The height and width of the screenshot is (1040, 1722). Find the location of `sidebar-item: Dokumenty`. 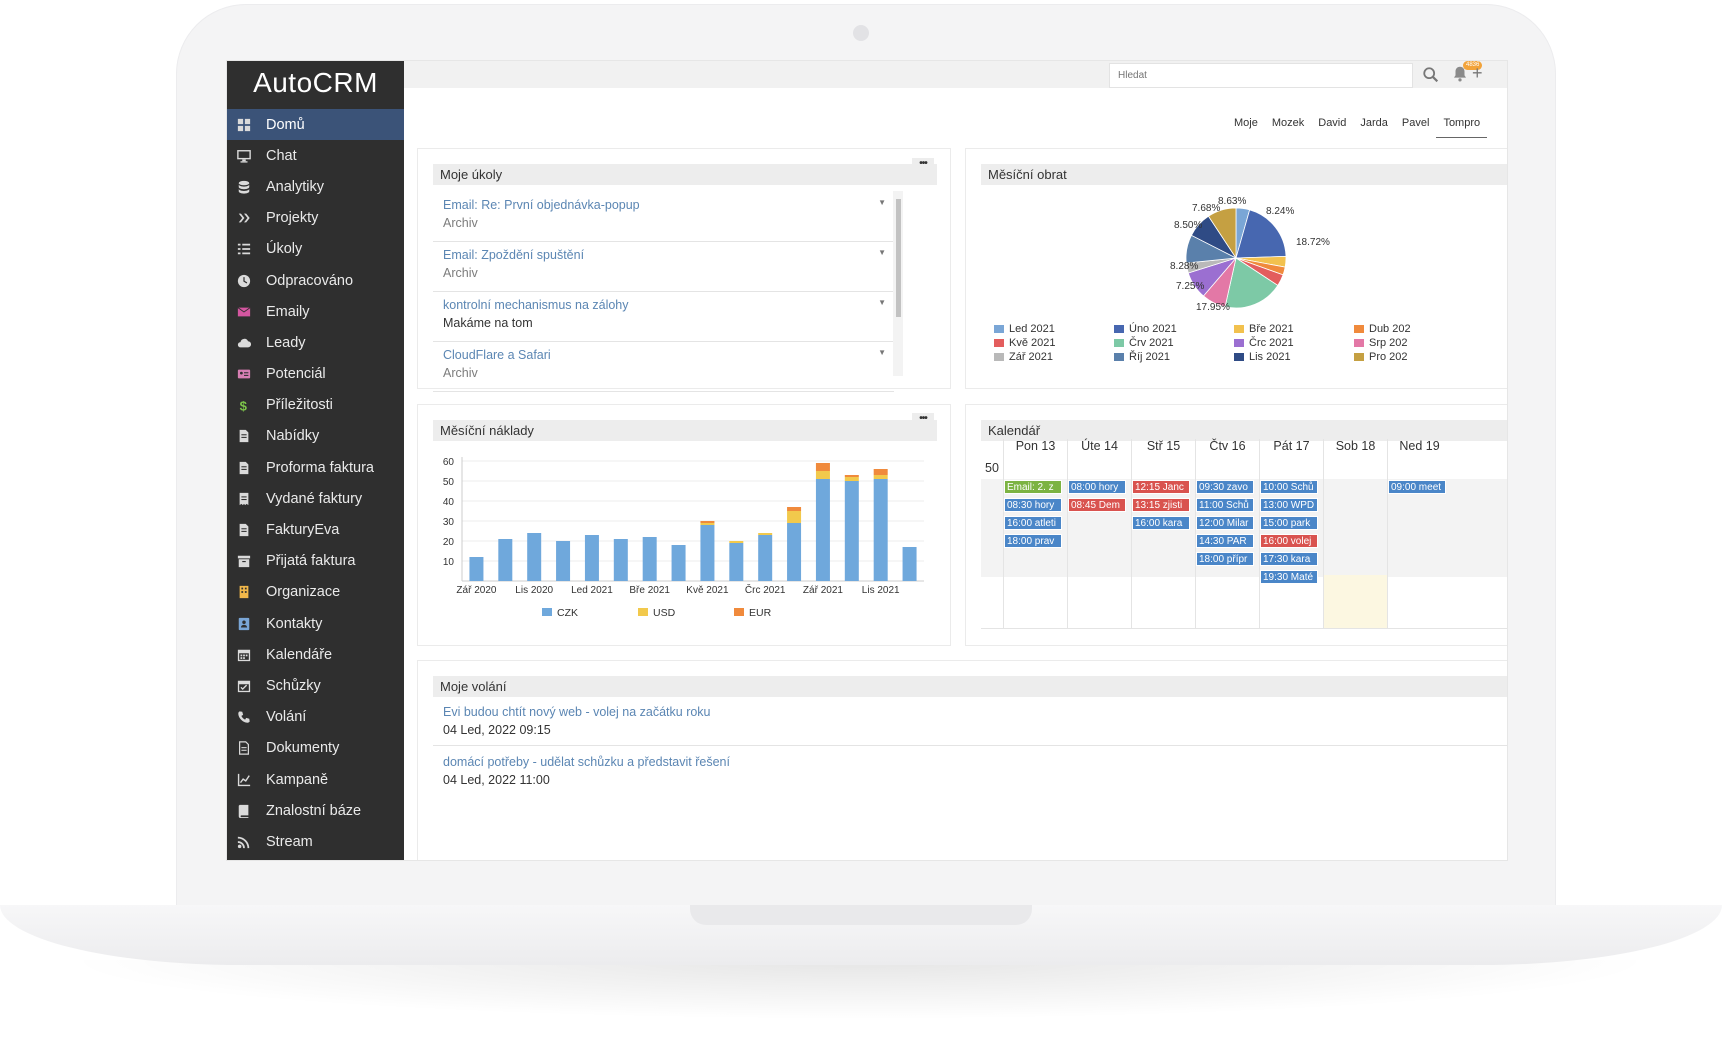

sidebar-item: Dokumenty is located at coordinates (315, 748).